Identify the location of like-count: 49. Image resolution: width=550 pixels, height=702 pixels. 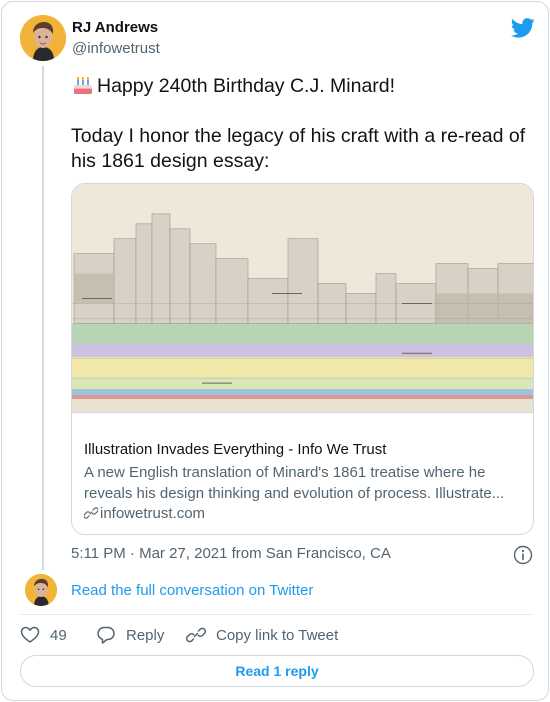
(58, 635).